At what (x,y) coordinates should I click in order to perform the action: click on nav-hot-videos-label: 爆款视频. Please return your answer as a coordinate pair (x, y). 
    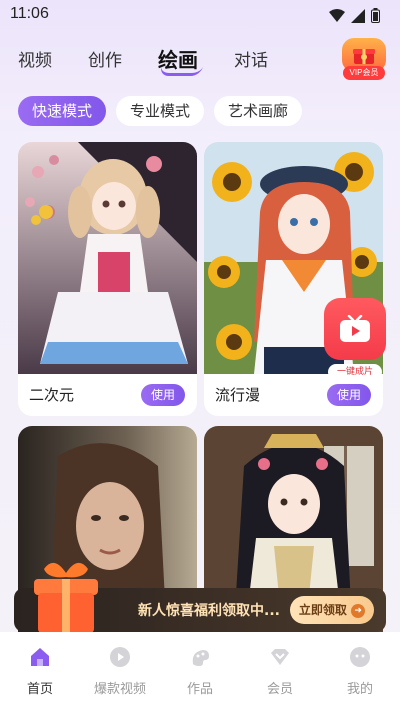
    Looking at the image, I should click on (119, 689).